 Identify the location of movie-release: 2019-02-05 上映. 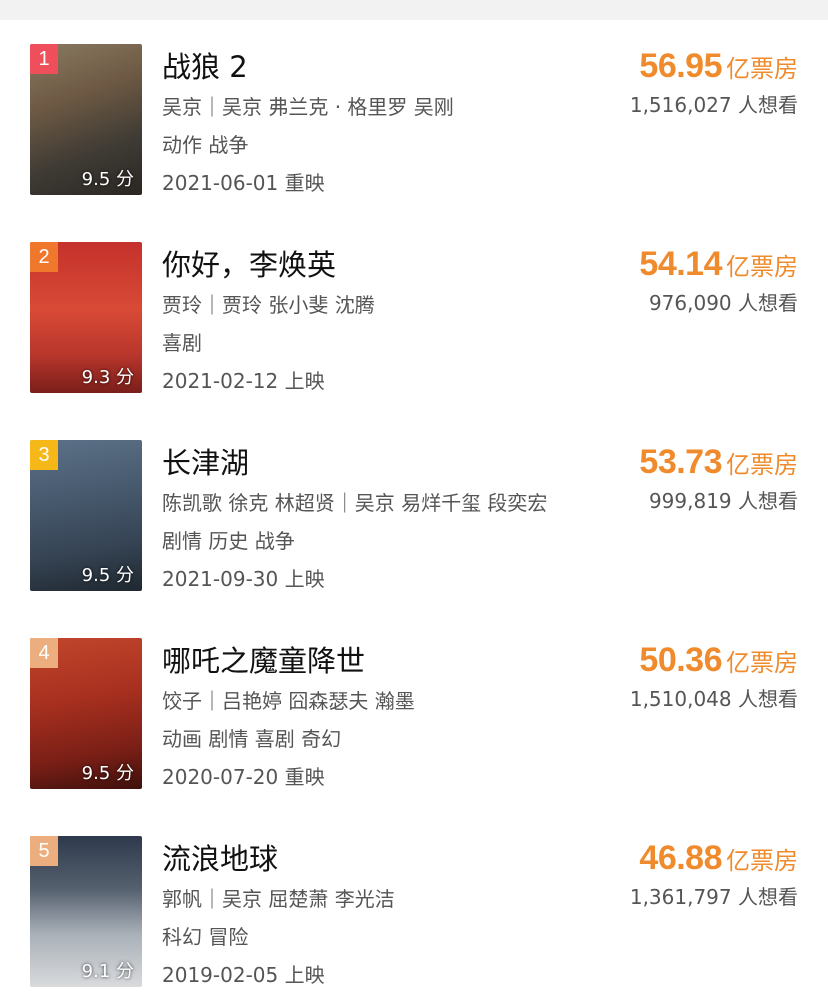
(243, 975).